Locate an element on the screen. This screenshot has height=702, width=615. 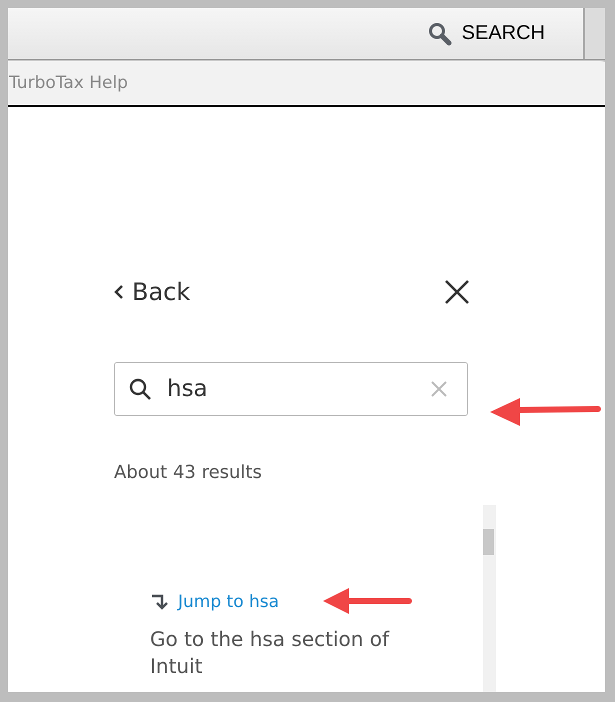
result-description: Go to the hsa section of Intuit is located at coordinates (270, 653).